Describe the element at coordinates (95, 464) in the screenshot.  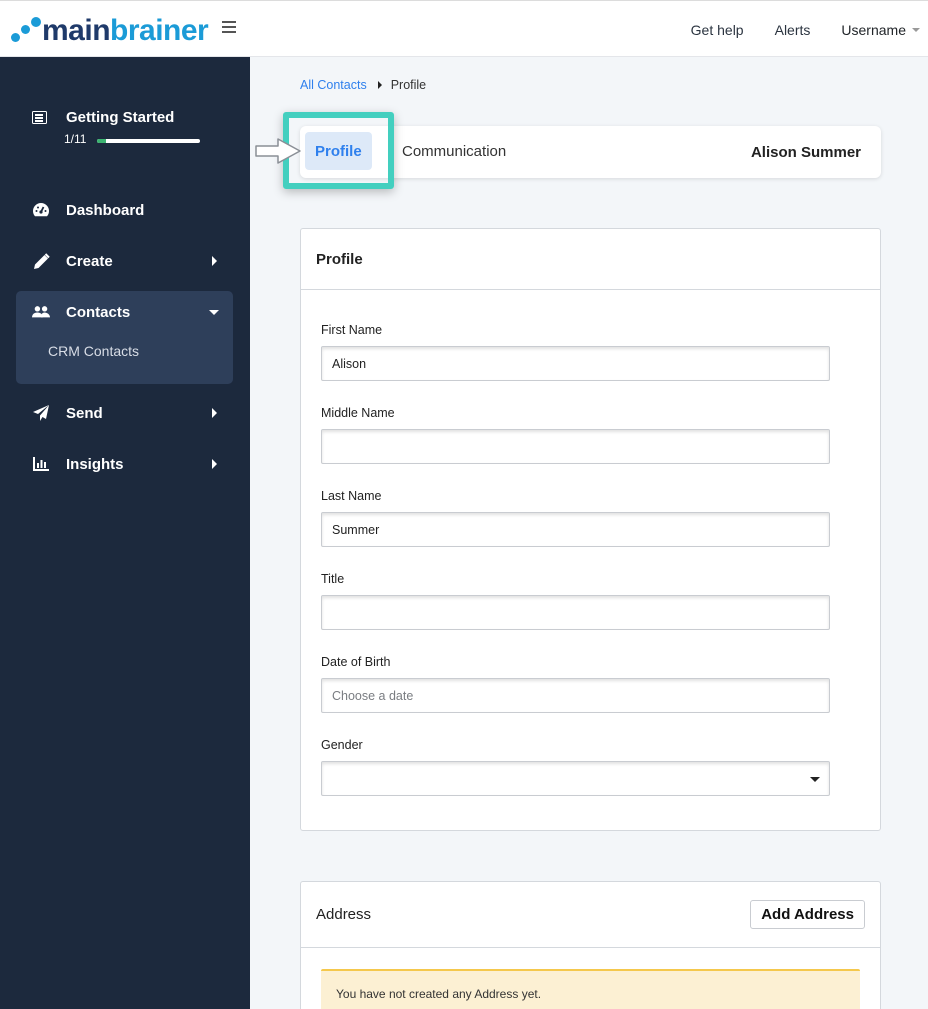
I see `sidebar-item-label: Insights` at that location.